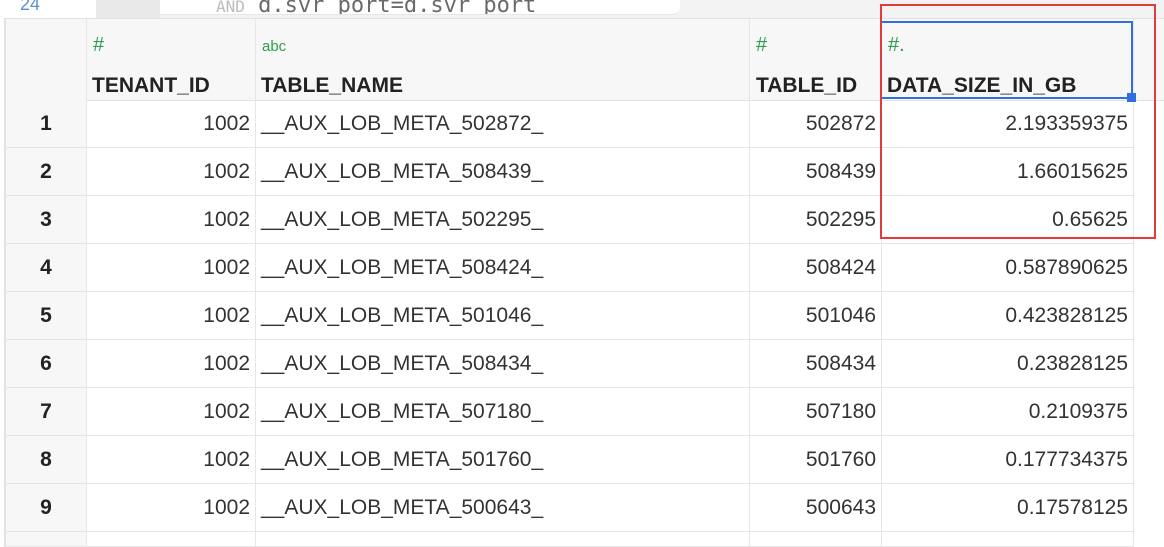 The image size is (1164, 547). What do you see at coordinates (1008, 59) in the screenshot?
I see `column-header-data-size-in-gb: #. DATA_SIZE_IN_GB` at bounding box center [1008, 59].